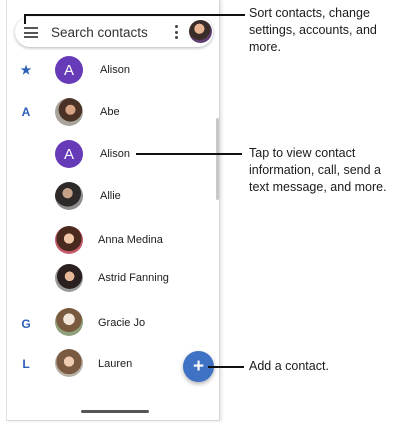 This screenshot has height=423, width=399. I want to click on scrollbar, so click(217, 159).